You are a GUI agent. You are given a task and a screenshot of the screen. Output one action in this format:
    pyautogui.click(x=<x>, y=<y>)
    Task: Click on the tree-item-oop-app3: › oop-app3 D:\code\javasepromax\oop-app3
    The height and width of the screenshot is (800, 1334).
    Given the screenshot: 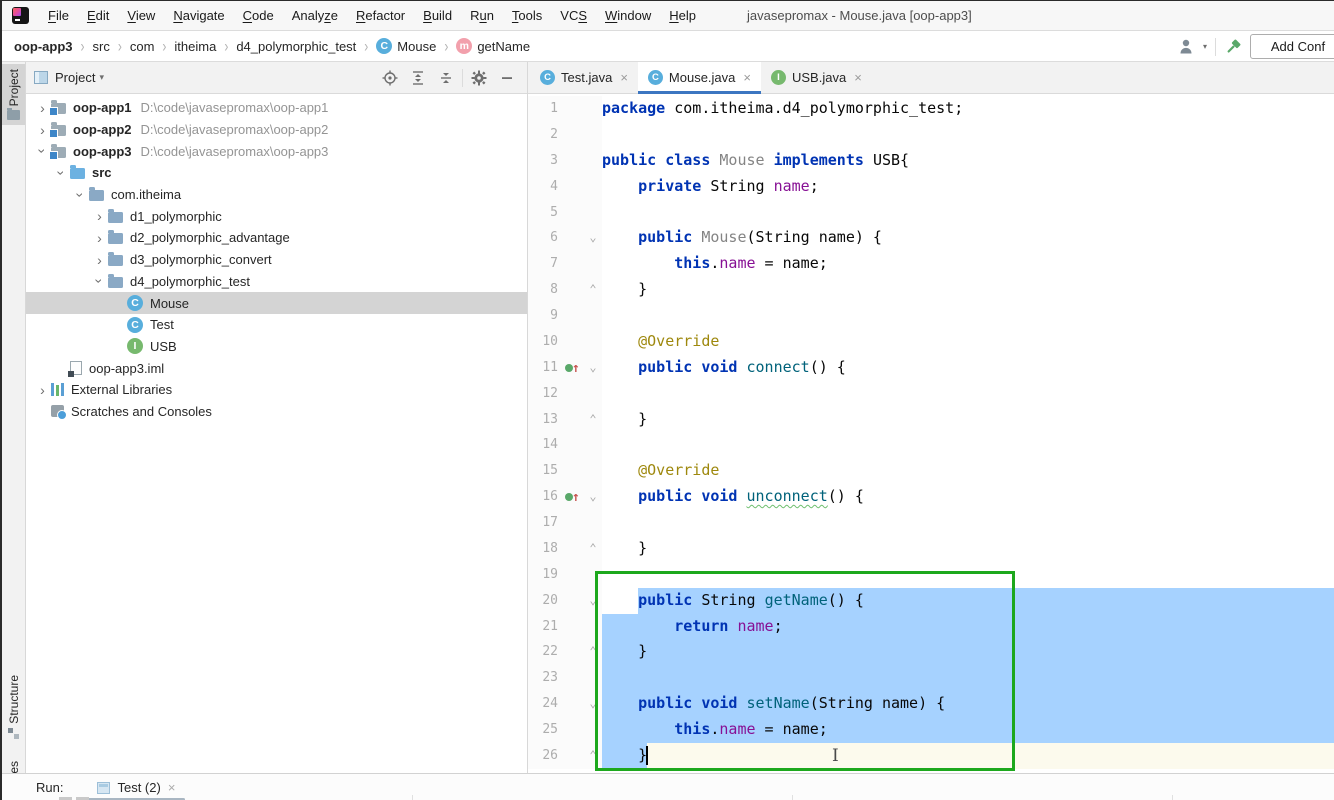 What is the action you would take?
    pyautogui.click(x=276, y=151)
    